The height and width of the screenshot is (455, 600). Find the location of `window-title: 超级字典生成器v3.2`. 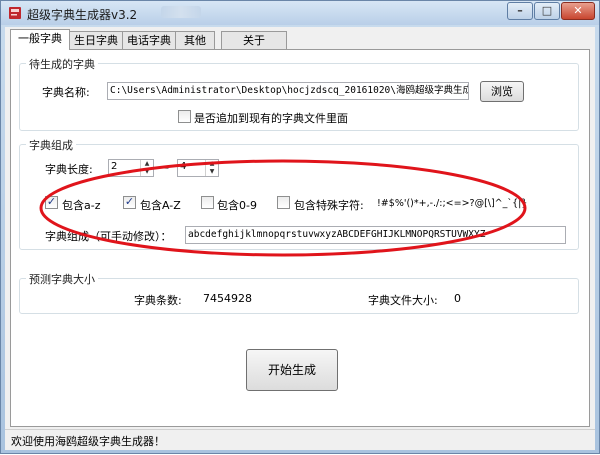

window-title: 超级字典生成器v3.2 is located at coordinates (82, 15).